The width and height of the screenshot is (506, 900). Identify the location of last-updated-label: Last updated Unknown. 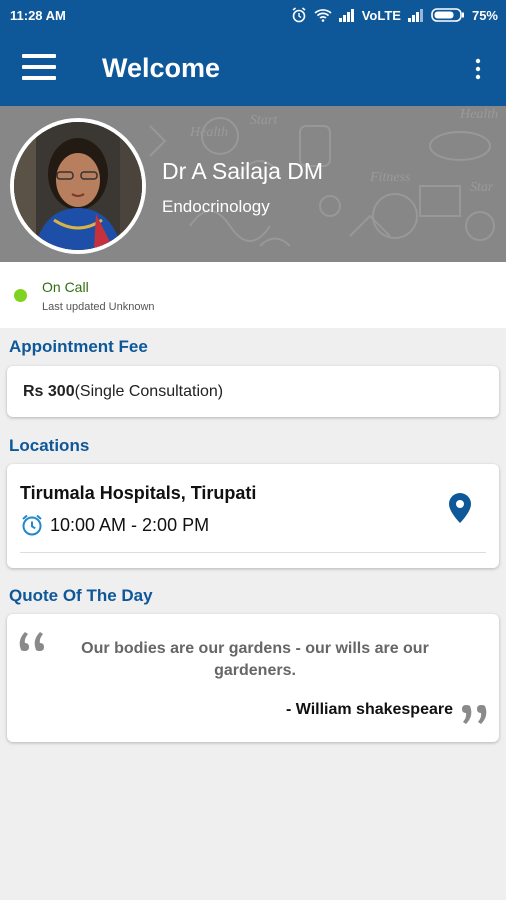
(98, 307).